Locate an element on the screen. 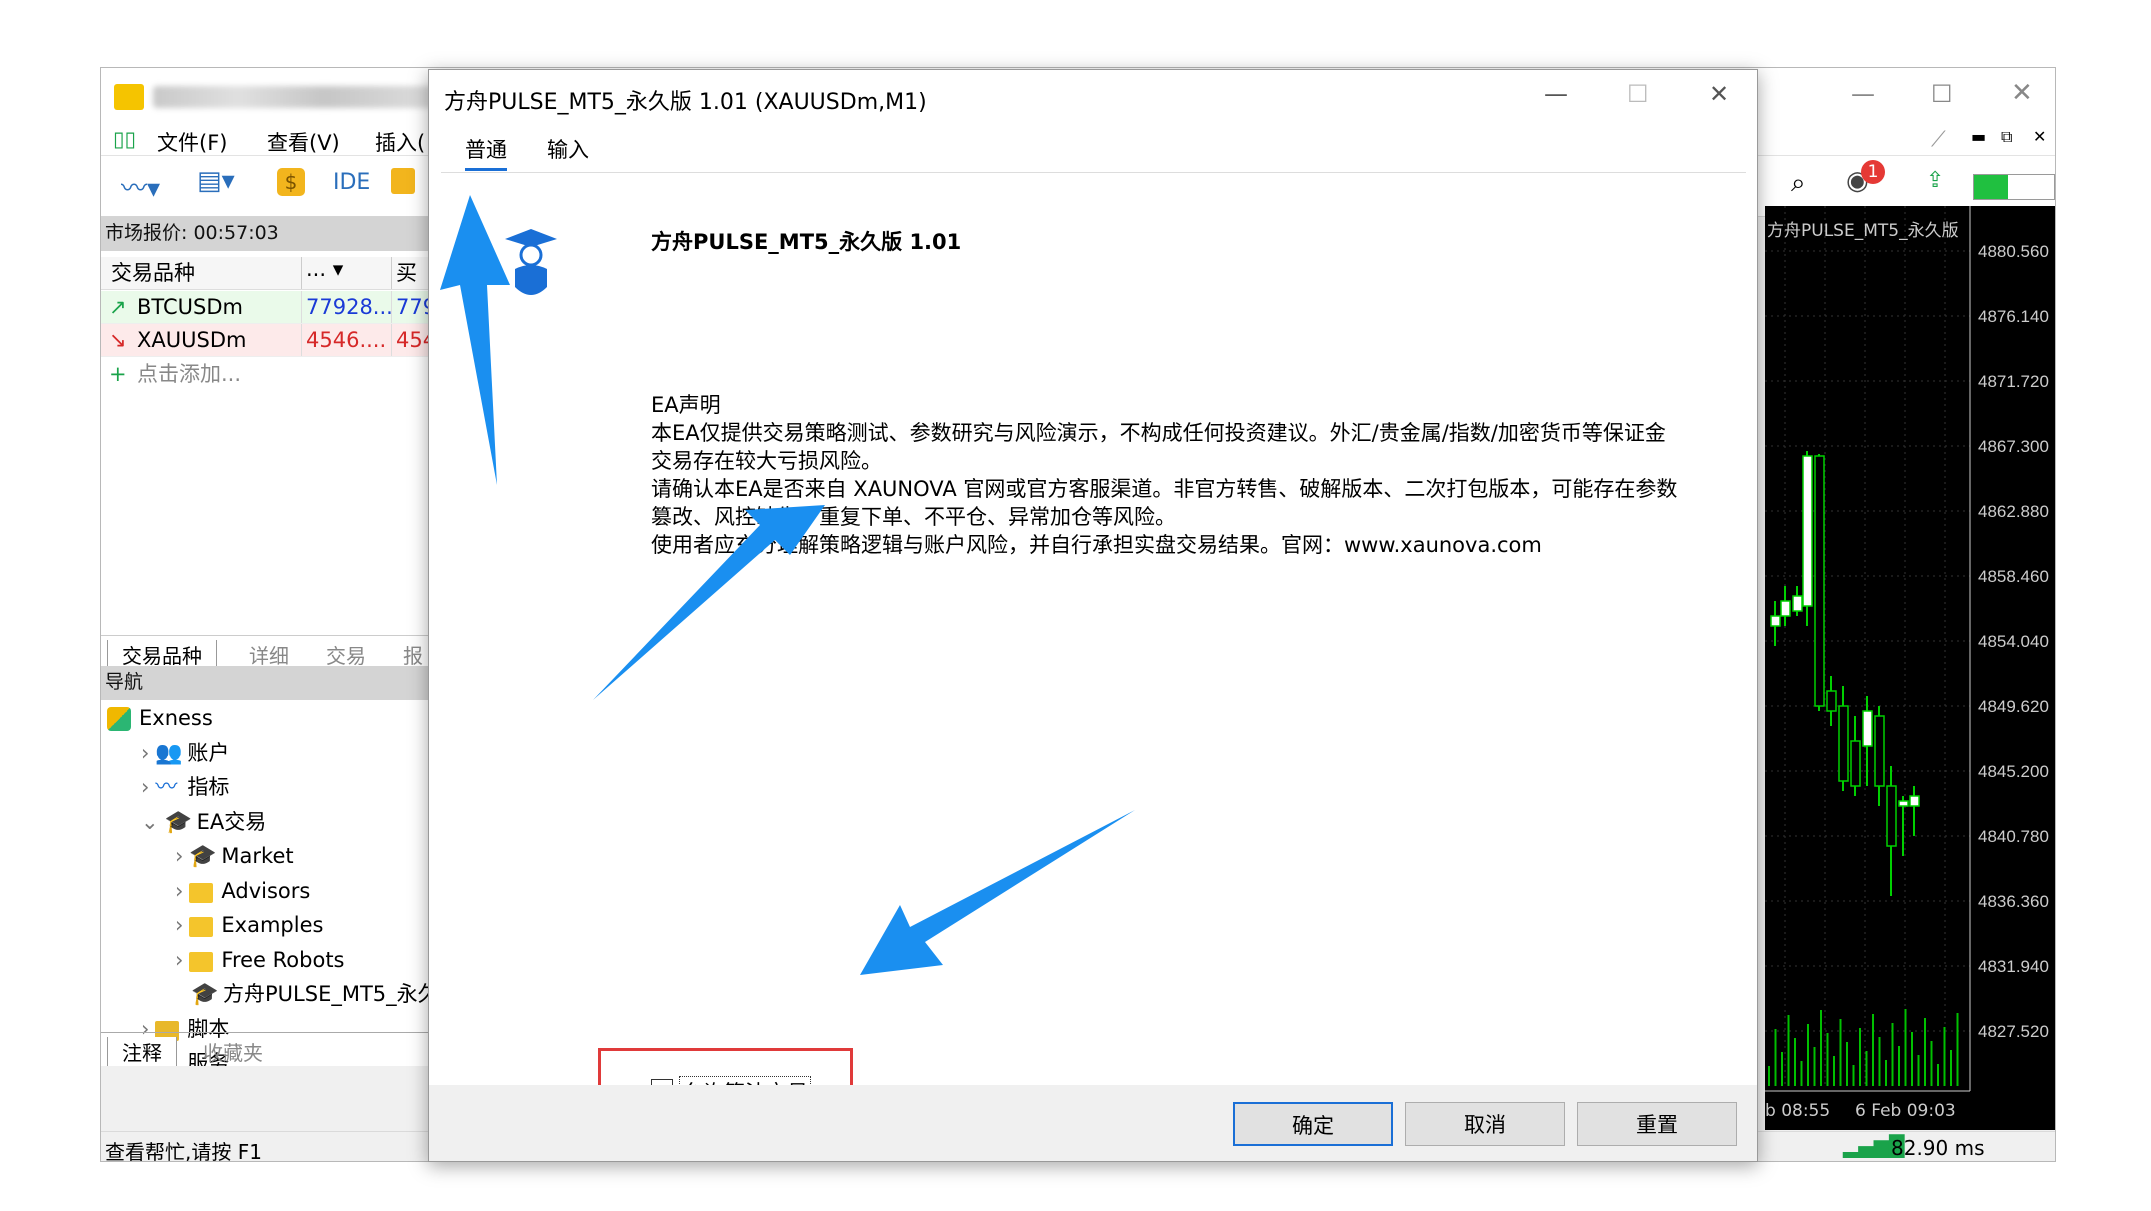 This screenshot has width=2151, height=1211. price-label: 4858.460 is located at coordinates (2013, 576).